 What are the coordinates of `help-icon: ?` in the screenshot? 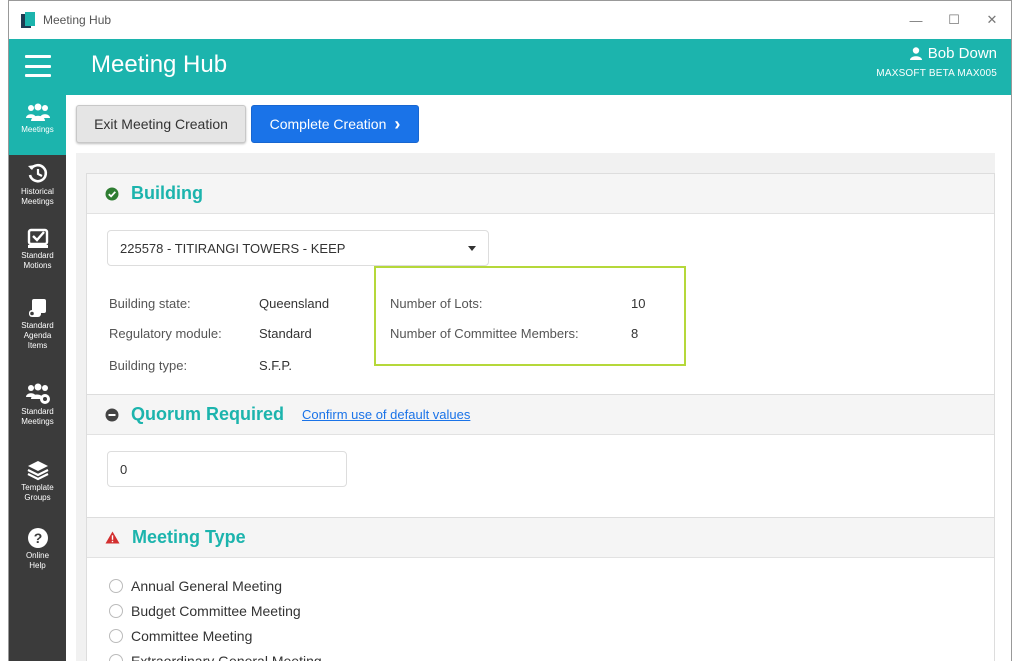 It's located at (37, 538).